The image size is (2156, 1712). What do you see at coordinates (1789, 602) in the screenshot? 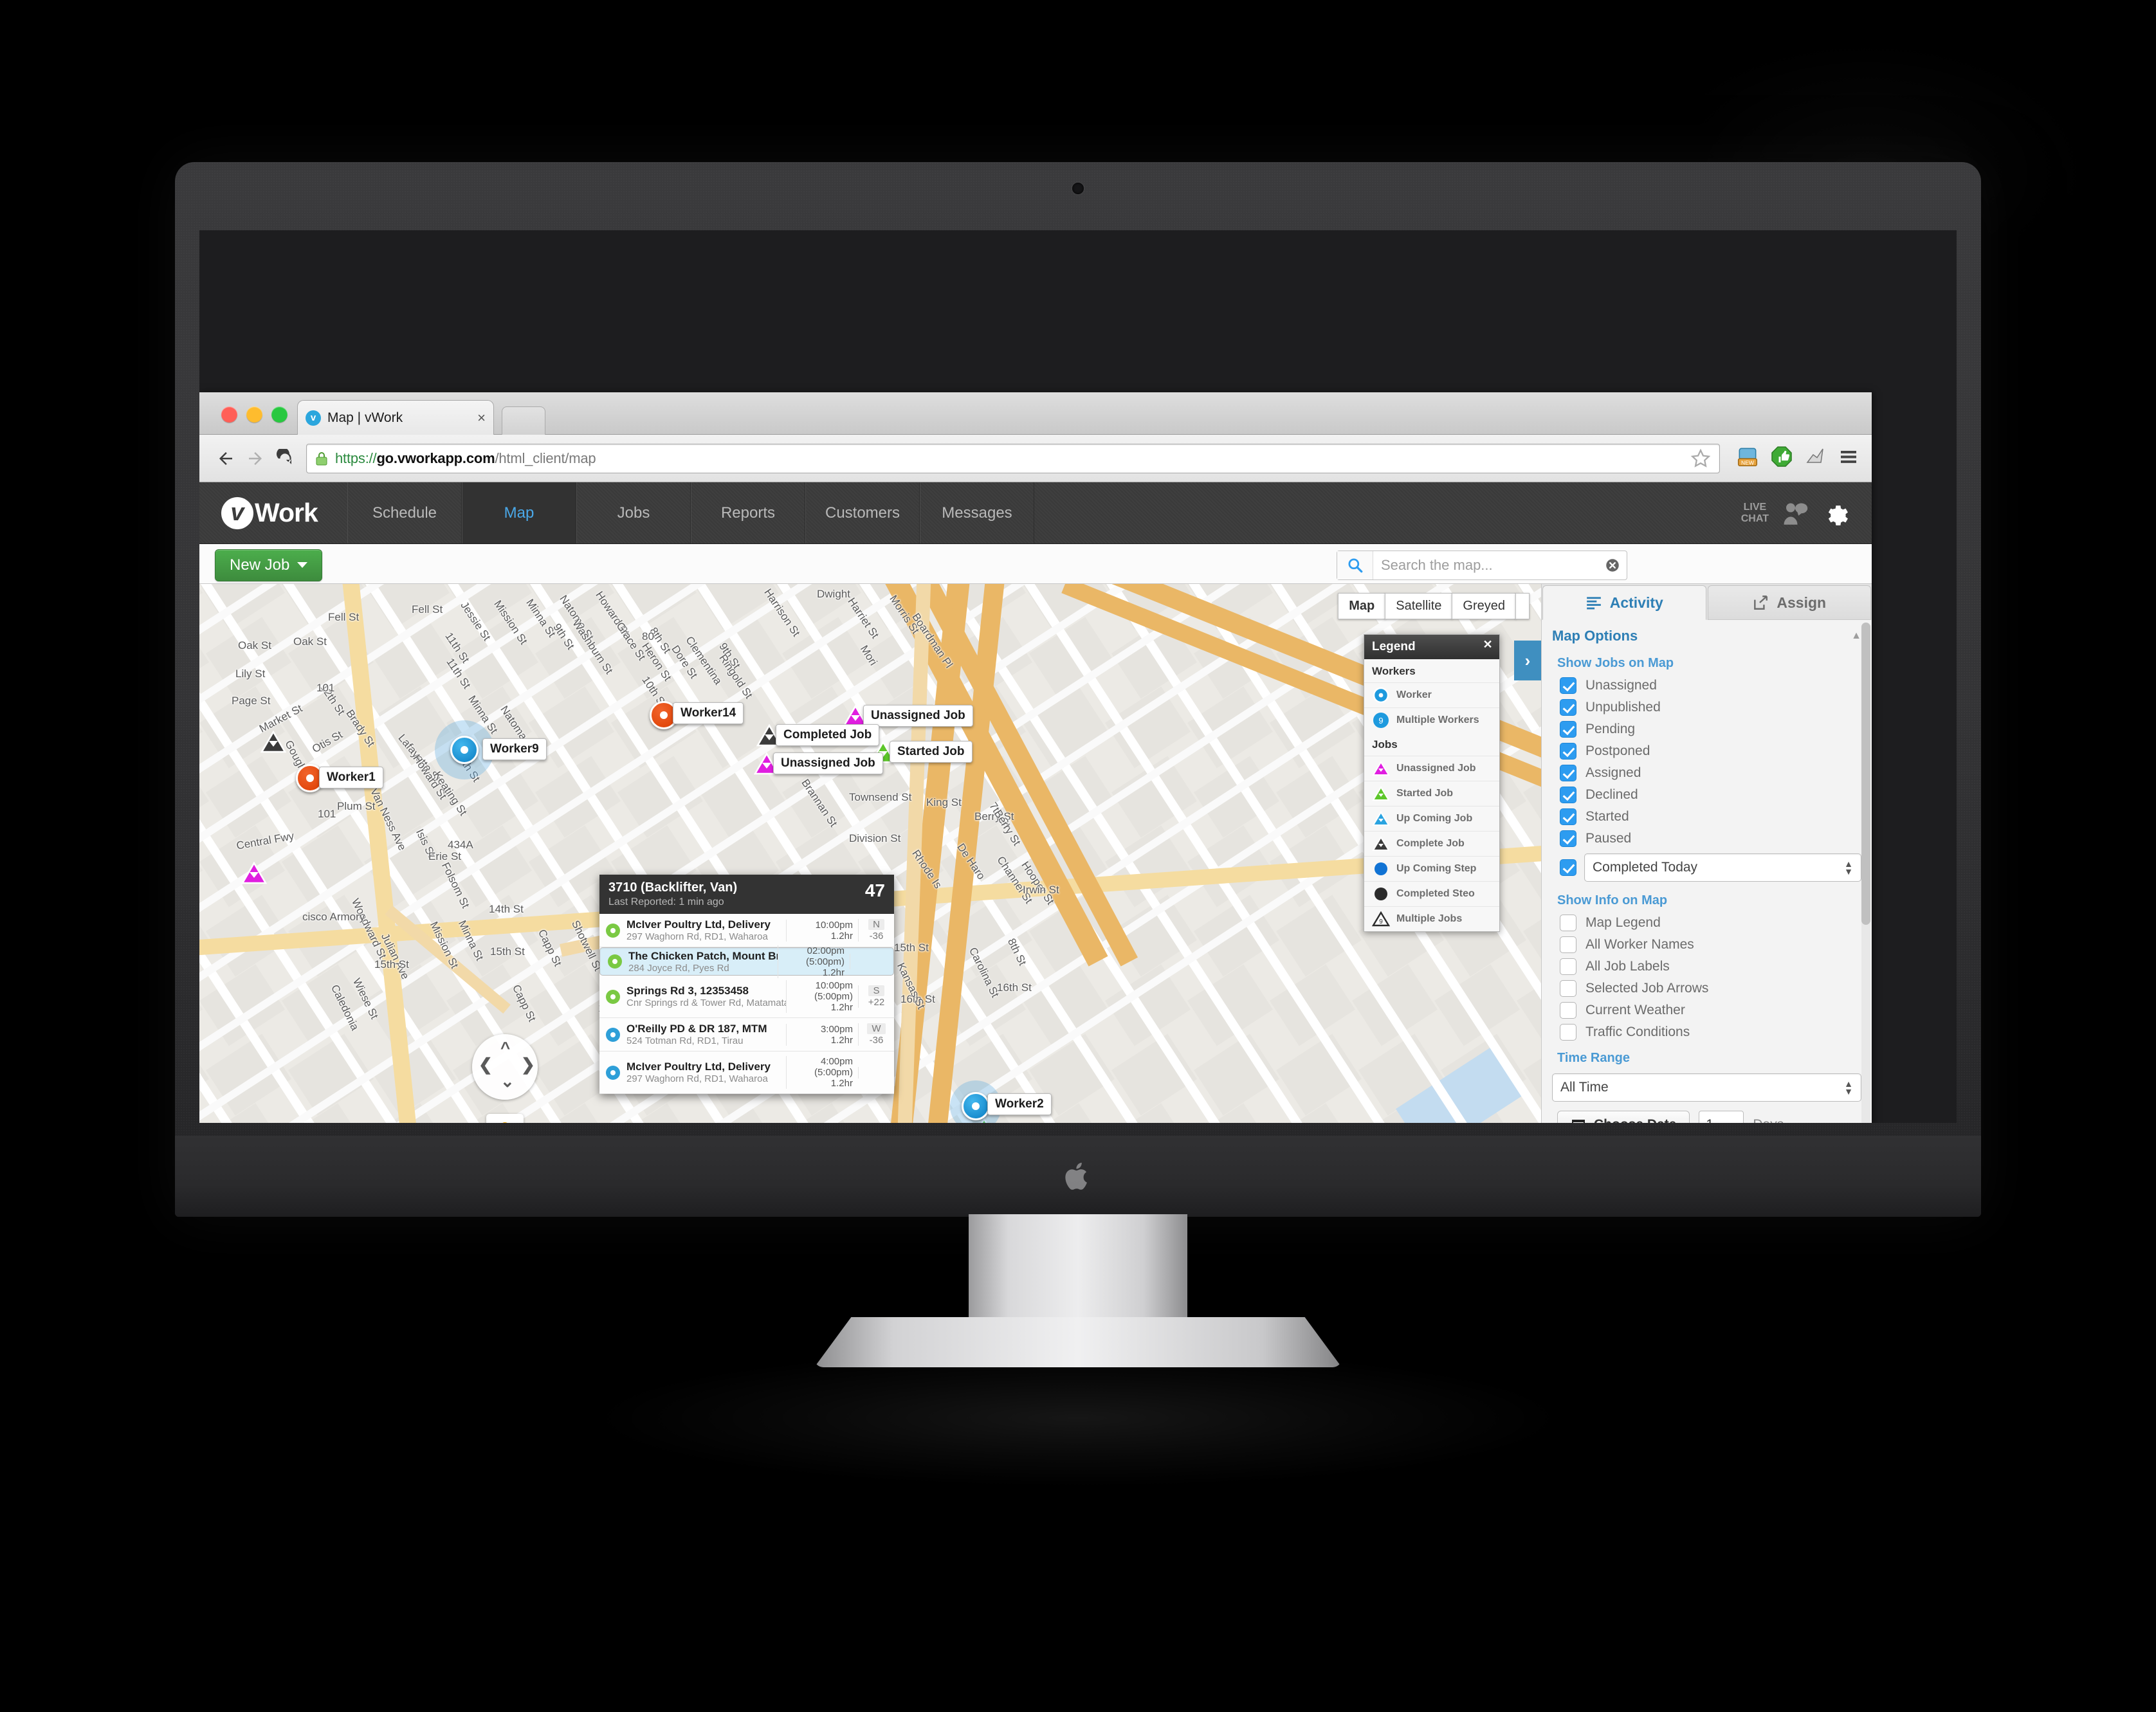
I see `tab-assign: Assign` at bounding box center [1789, 602].